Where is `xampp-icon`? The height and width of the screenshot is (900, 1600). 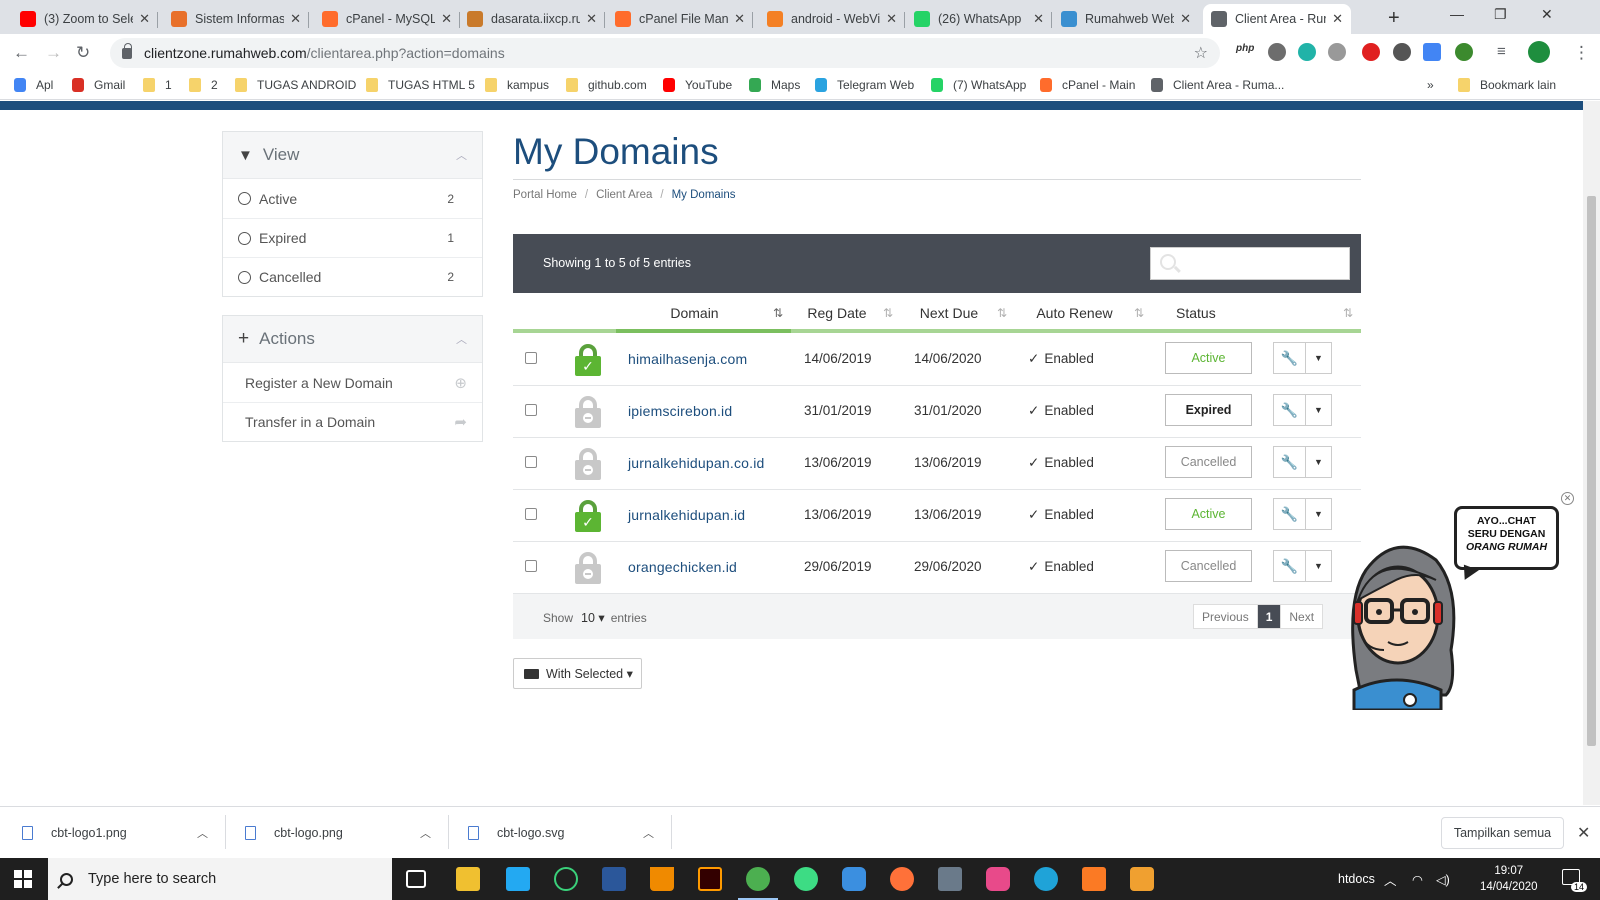
xampp-icon is located at coordinates (1094, 879).